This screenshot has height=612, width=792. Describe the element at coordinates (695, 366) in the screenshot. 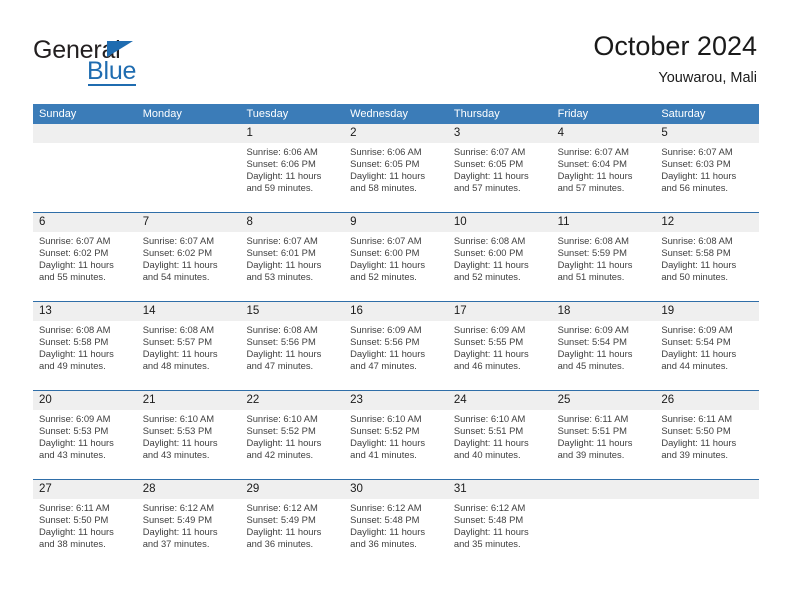

I see `day-daylight-line: and 44 minutes.` at that location.